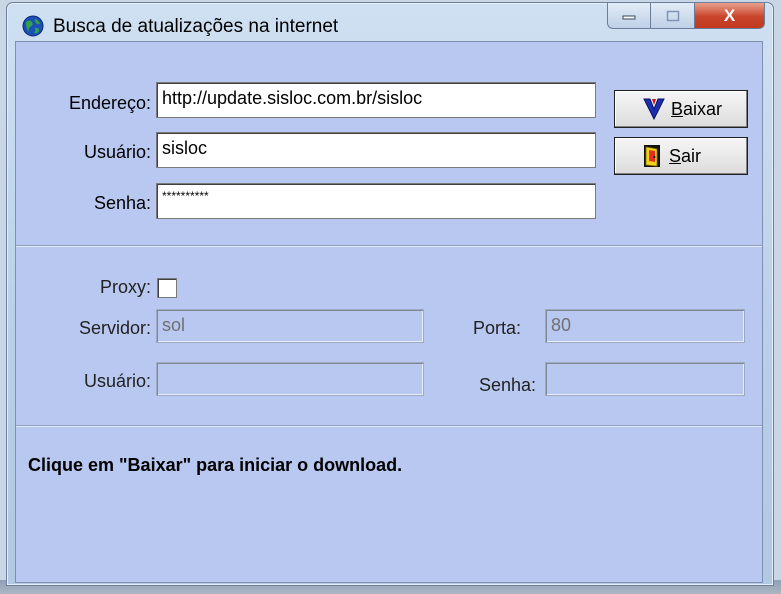  I want to click on minimize-button, so click(629, 16).